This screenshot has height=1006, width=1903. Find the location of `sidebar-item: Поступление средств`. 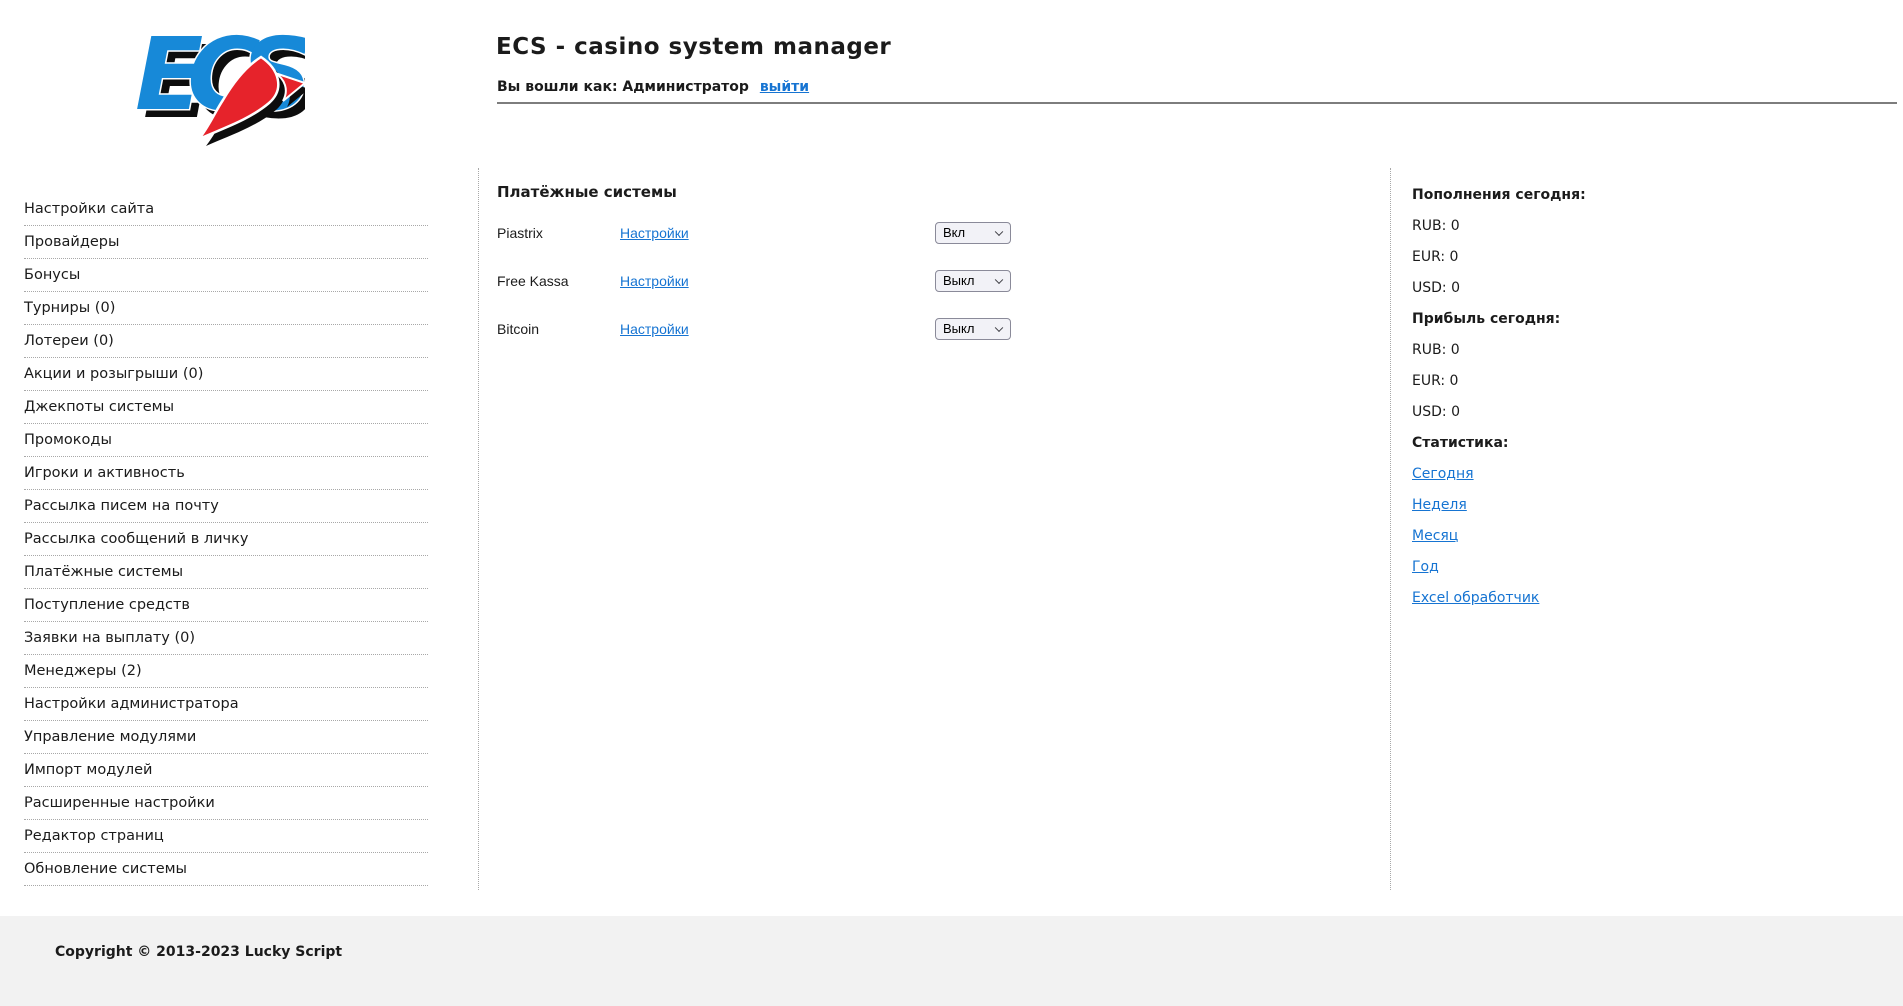

sidebar-item: Поступление средств is located at coordinates (226, 605).